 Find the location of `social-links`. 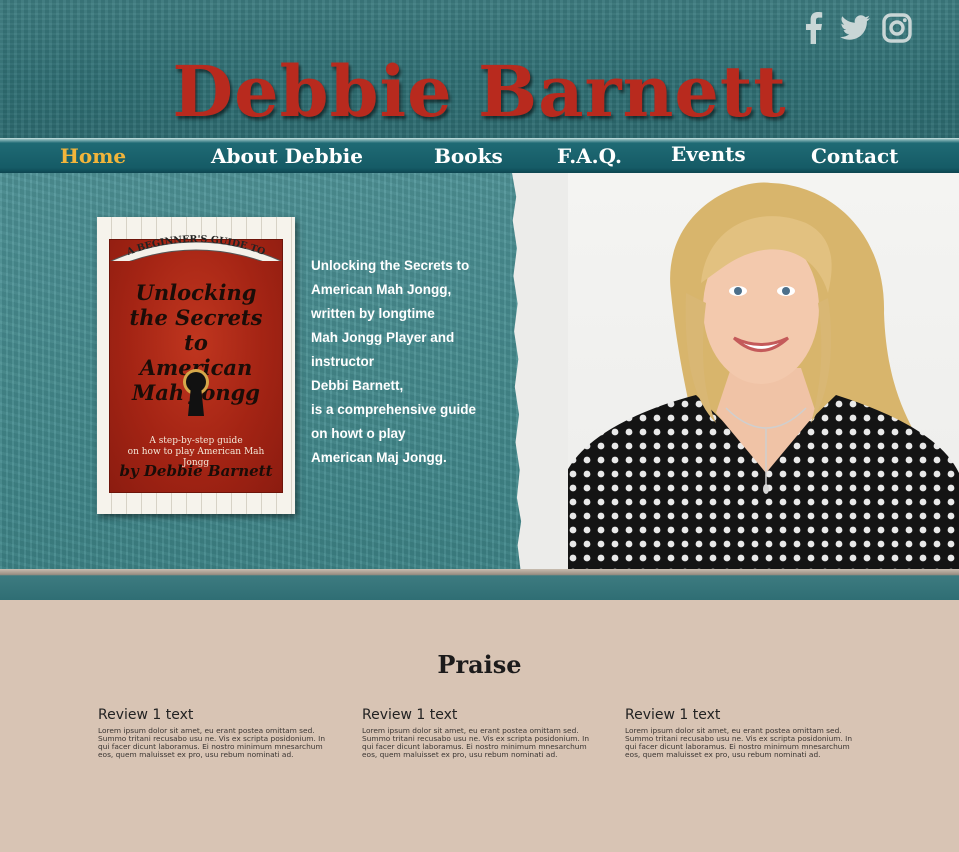

social-links is located at coordinates (855, 28).